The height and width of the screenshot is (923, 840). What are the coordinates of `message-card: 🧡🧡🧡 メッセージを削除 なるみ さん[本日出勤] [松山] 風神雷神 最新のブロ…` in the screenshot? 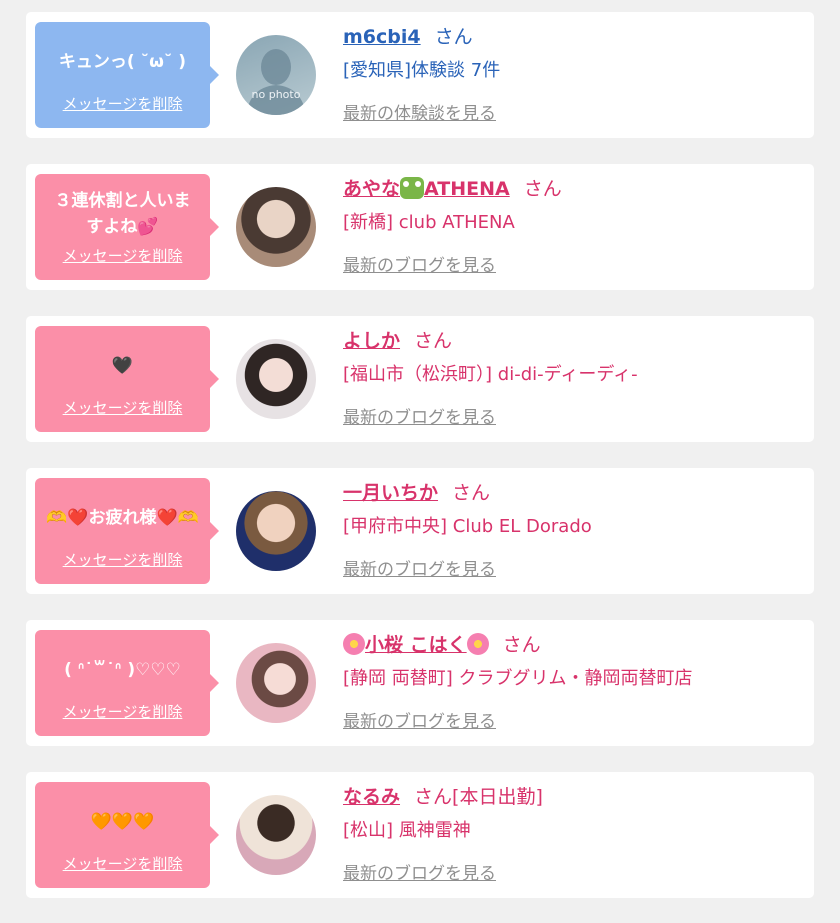 It's located at (420, 835).